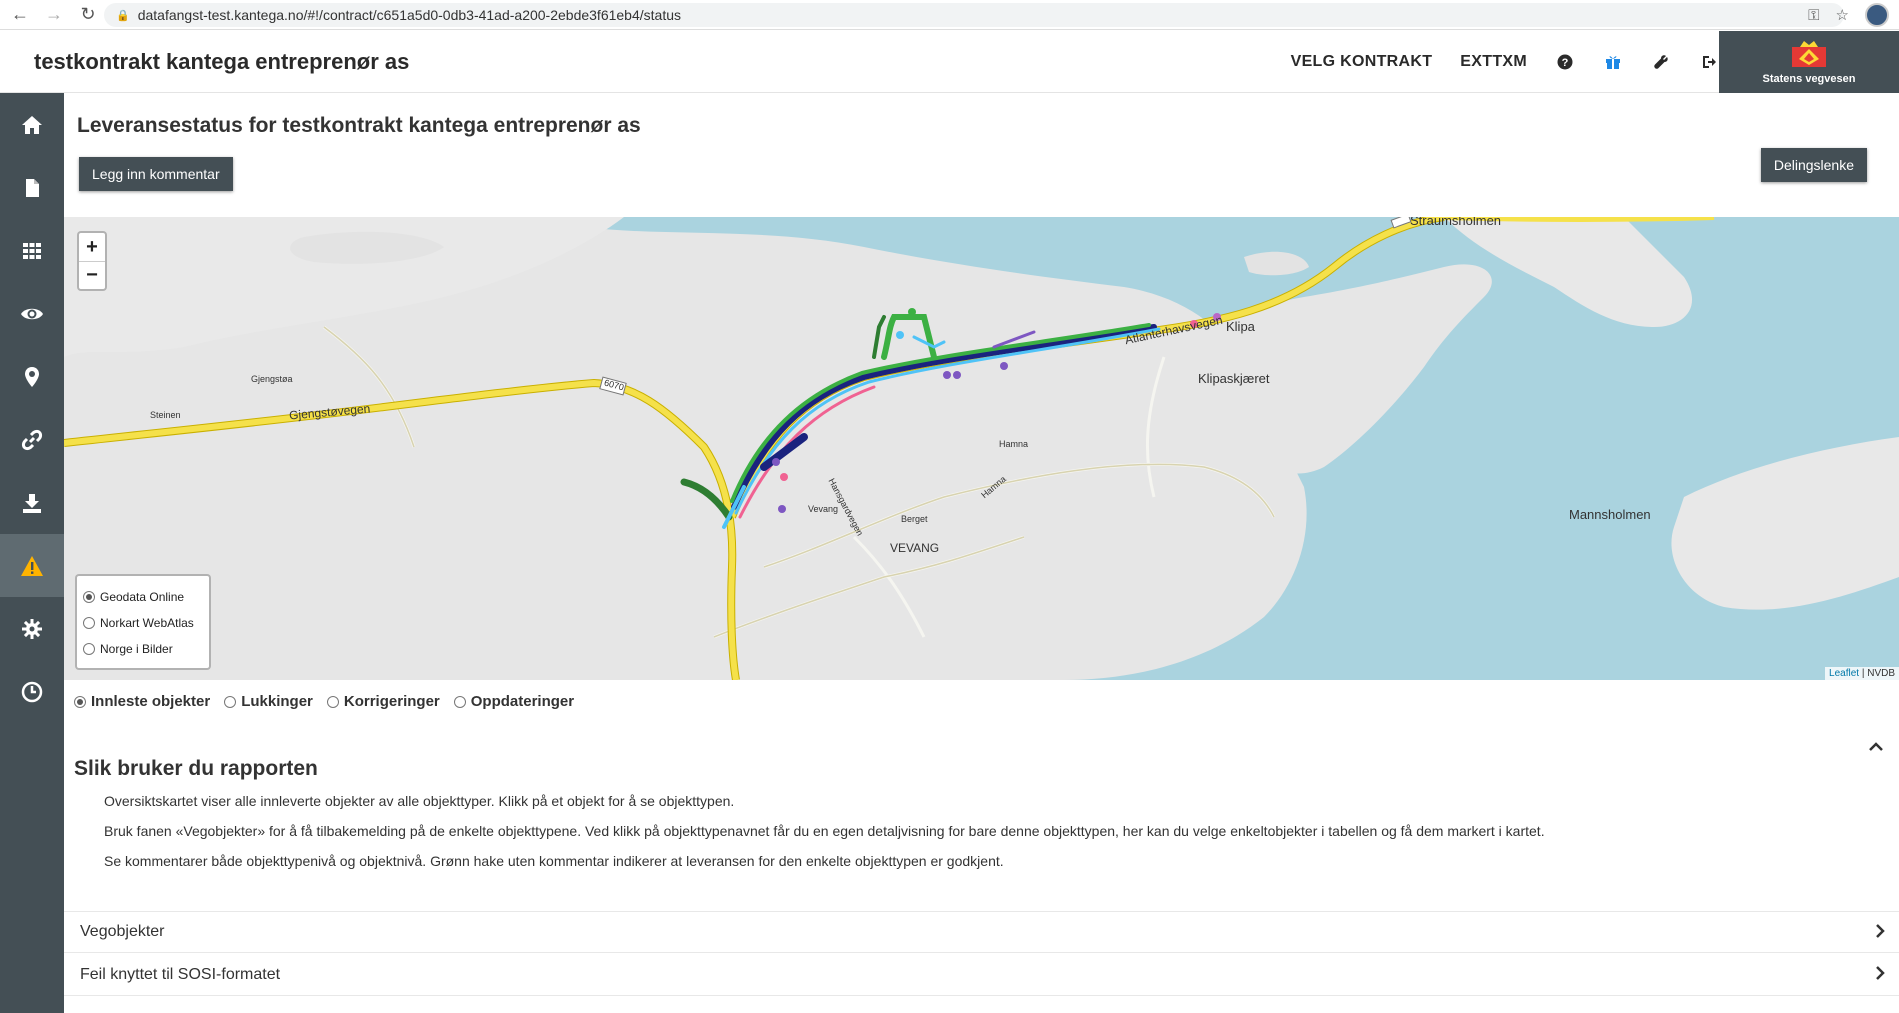 The image size is (1899, 1013). Describe the element at coordinates (88, 15) in the screenshot. I see `reload-icon: ↻` at that location.